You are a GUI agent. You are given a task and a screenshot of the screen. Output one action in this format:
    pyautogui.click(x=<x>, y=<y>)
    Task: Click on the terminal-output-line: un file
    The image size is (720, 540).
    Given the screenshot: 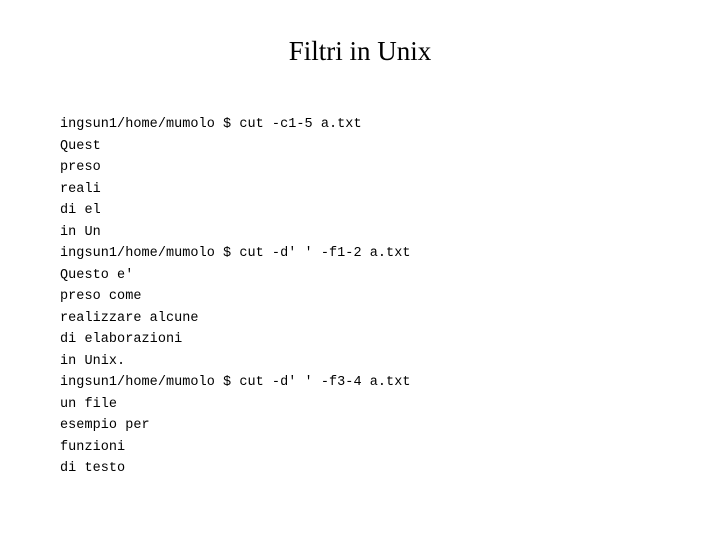 What is the action you would take?
    pyautogui.click(x=89, y=404)
    